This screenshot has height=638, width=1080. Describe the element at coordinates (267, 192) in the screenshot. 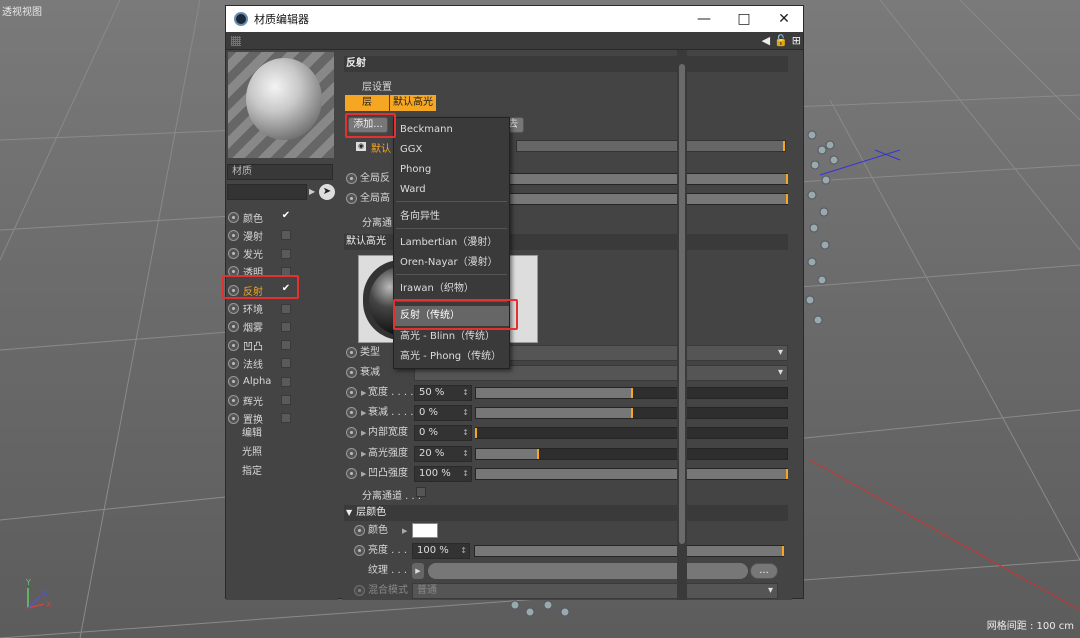

I see `search-input` at that location.